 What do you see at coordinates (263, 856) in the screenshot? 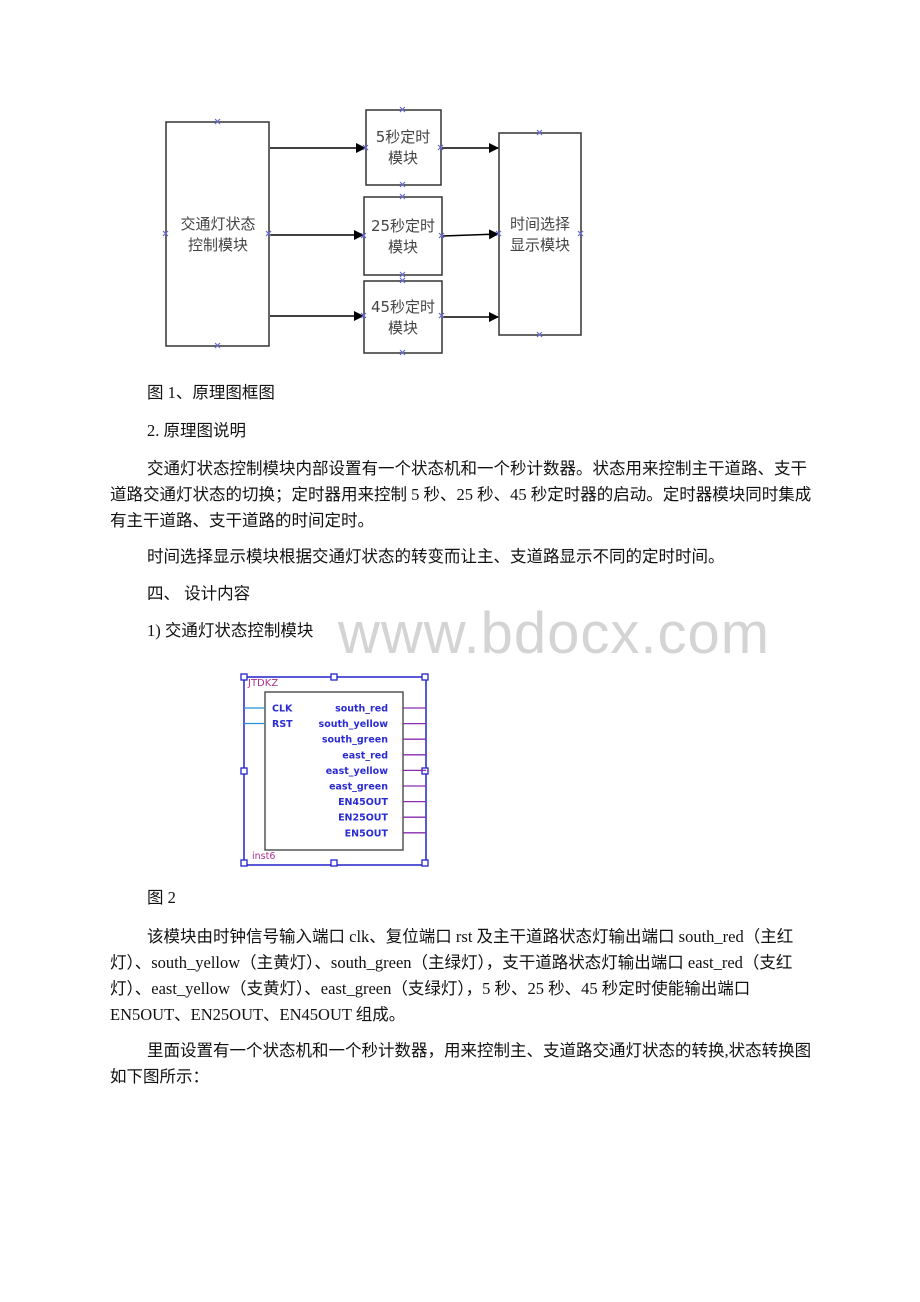
I see `instance-name: inst6` at bounding box center [263, 856].